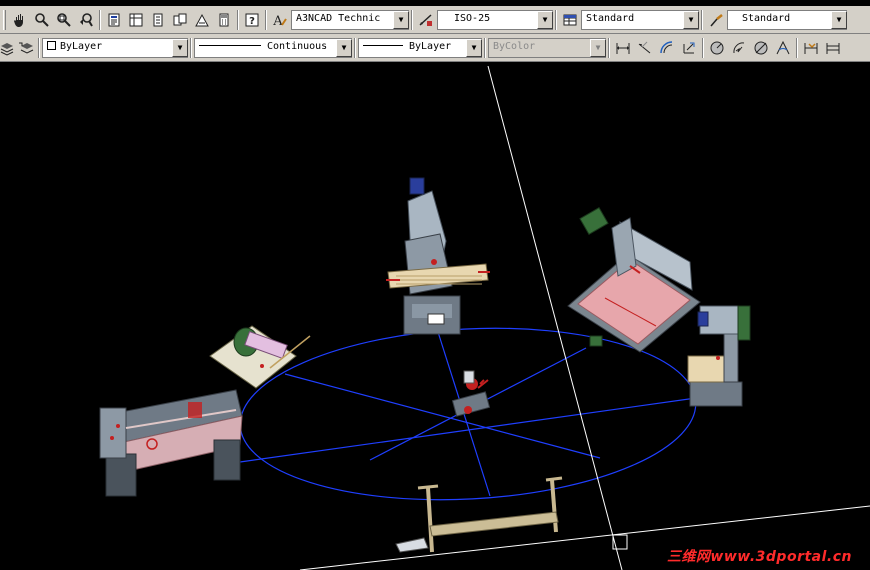 This screenshot has width=870, height=570. What do you see at coordinates (667, 48) in the screenshot?
I see `arc-length-dim-icon` at bounding box center [667, 48].